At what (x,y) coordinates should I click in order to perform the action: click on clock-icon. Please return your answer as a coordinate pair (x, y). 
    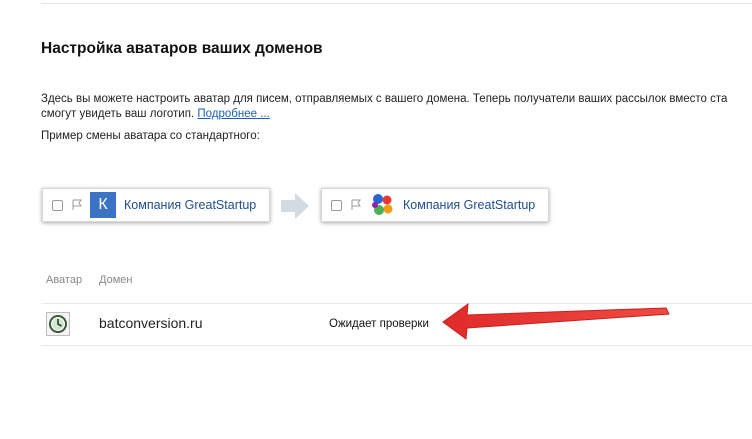
    Looking at the image, I should click on (58, 324).